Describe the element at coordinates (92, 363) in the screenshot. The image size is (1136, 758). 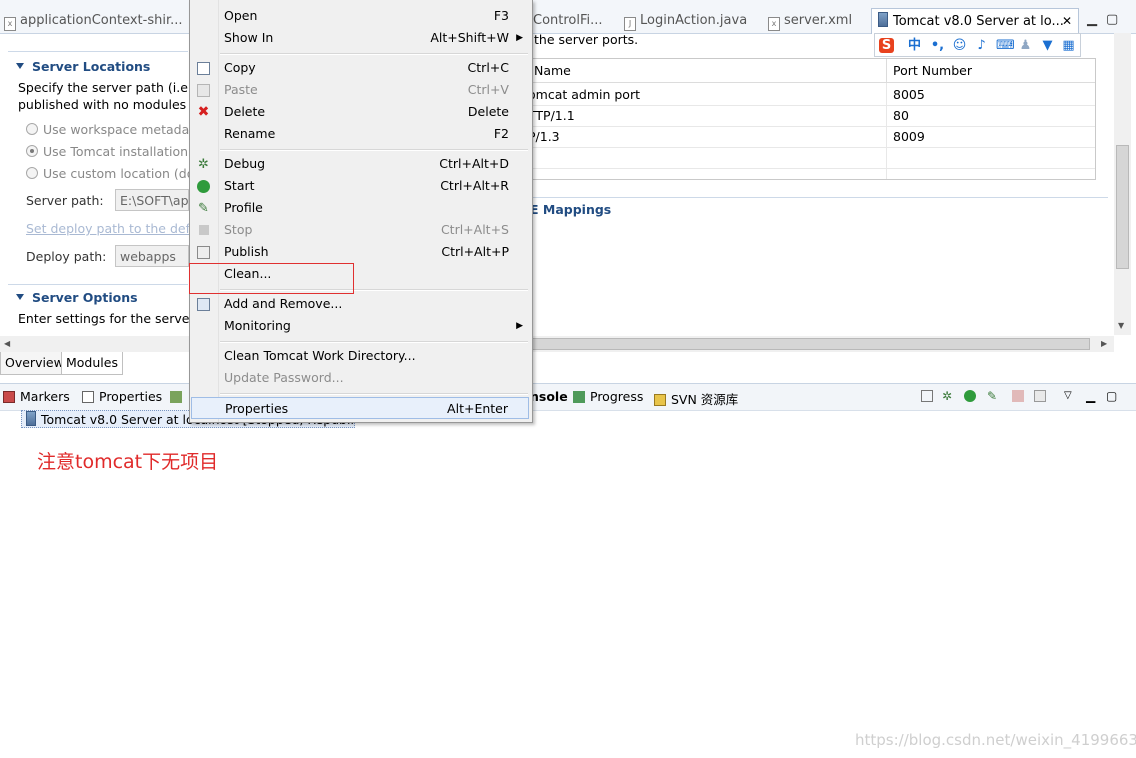
I see `tab-modules: Modules` at that location.